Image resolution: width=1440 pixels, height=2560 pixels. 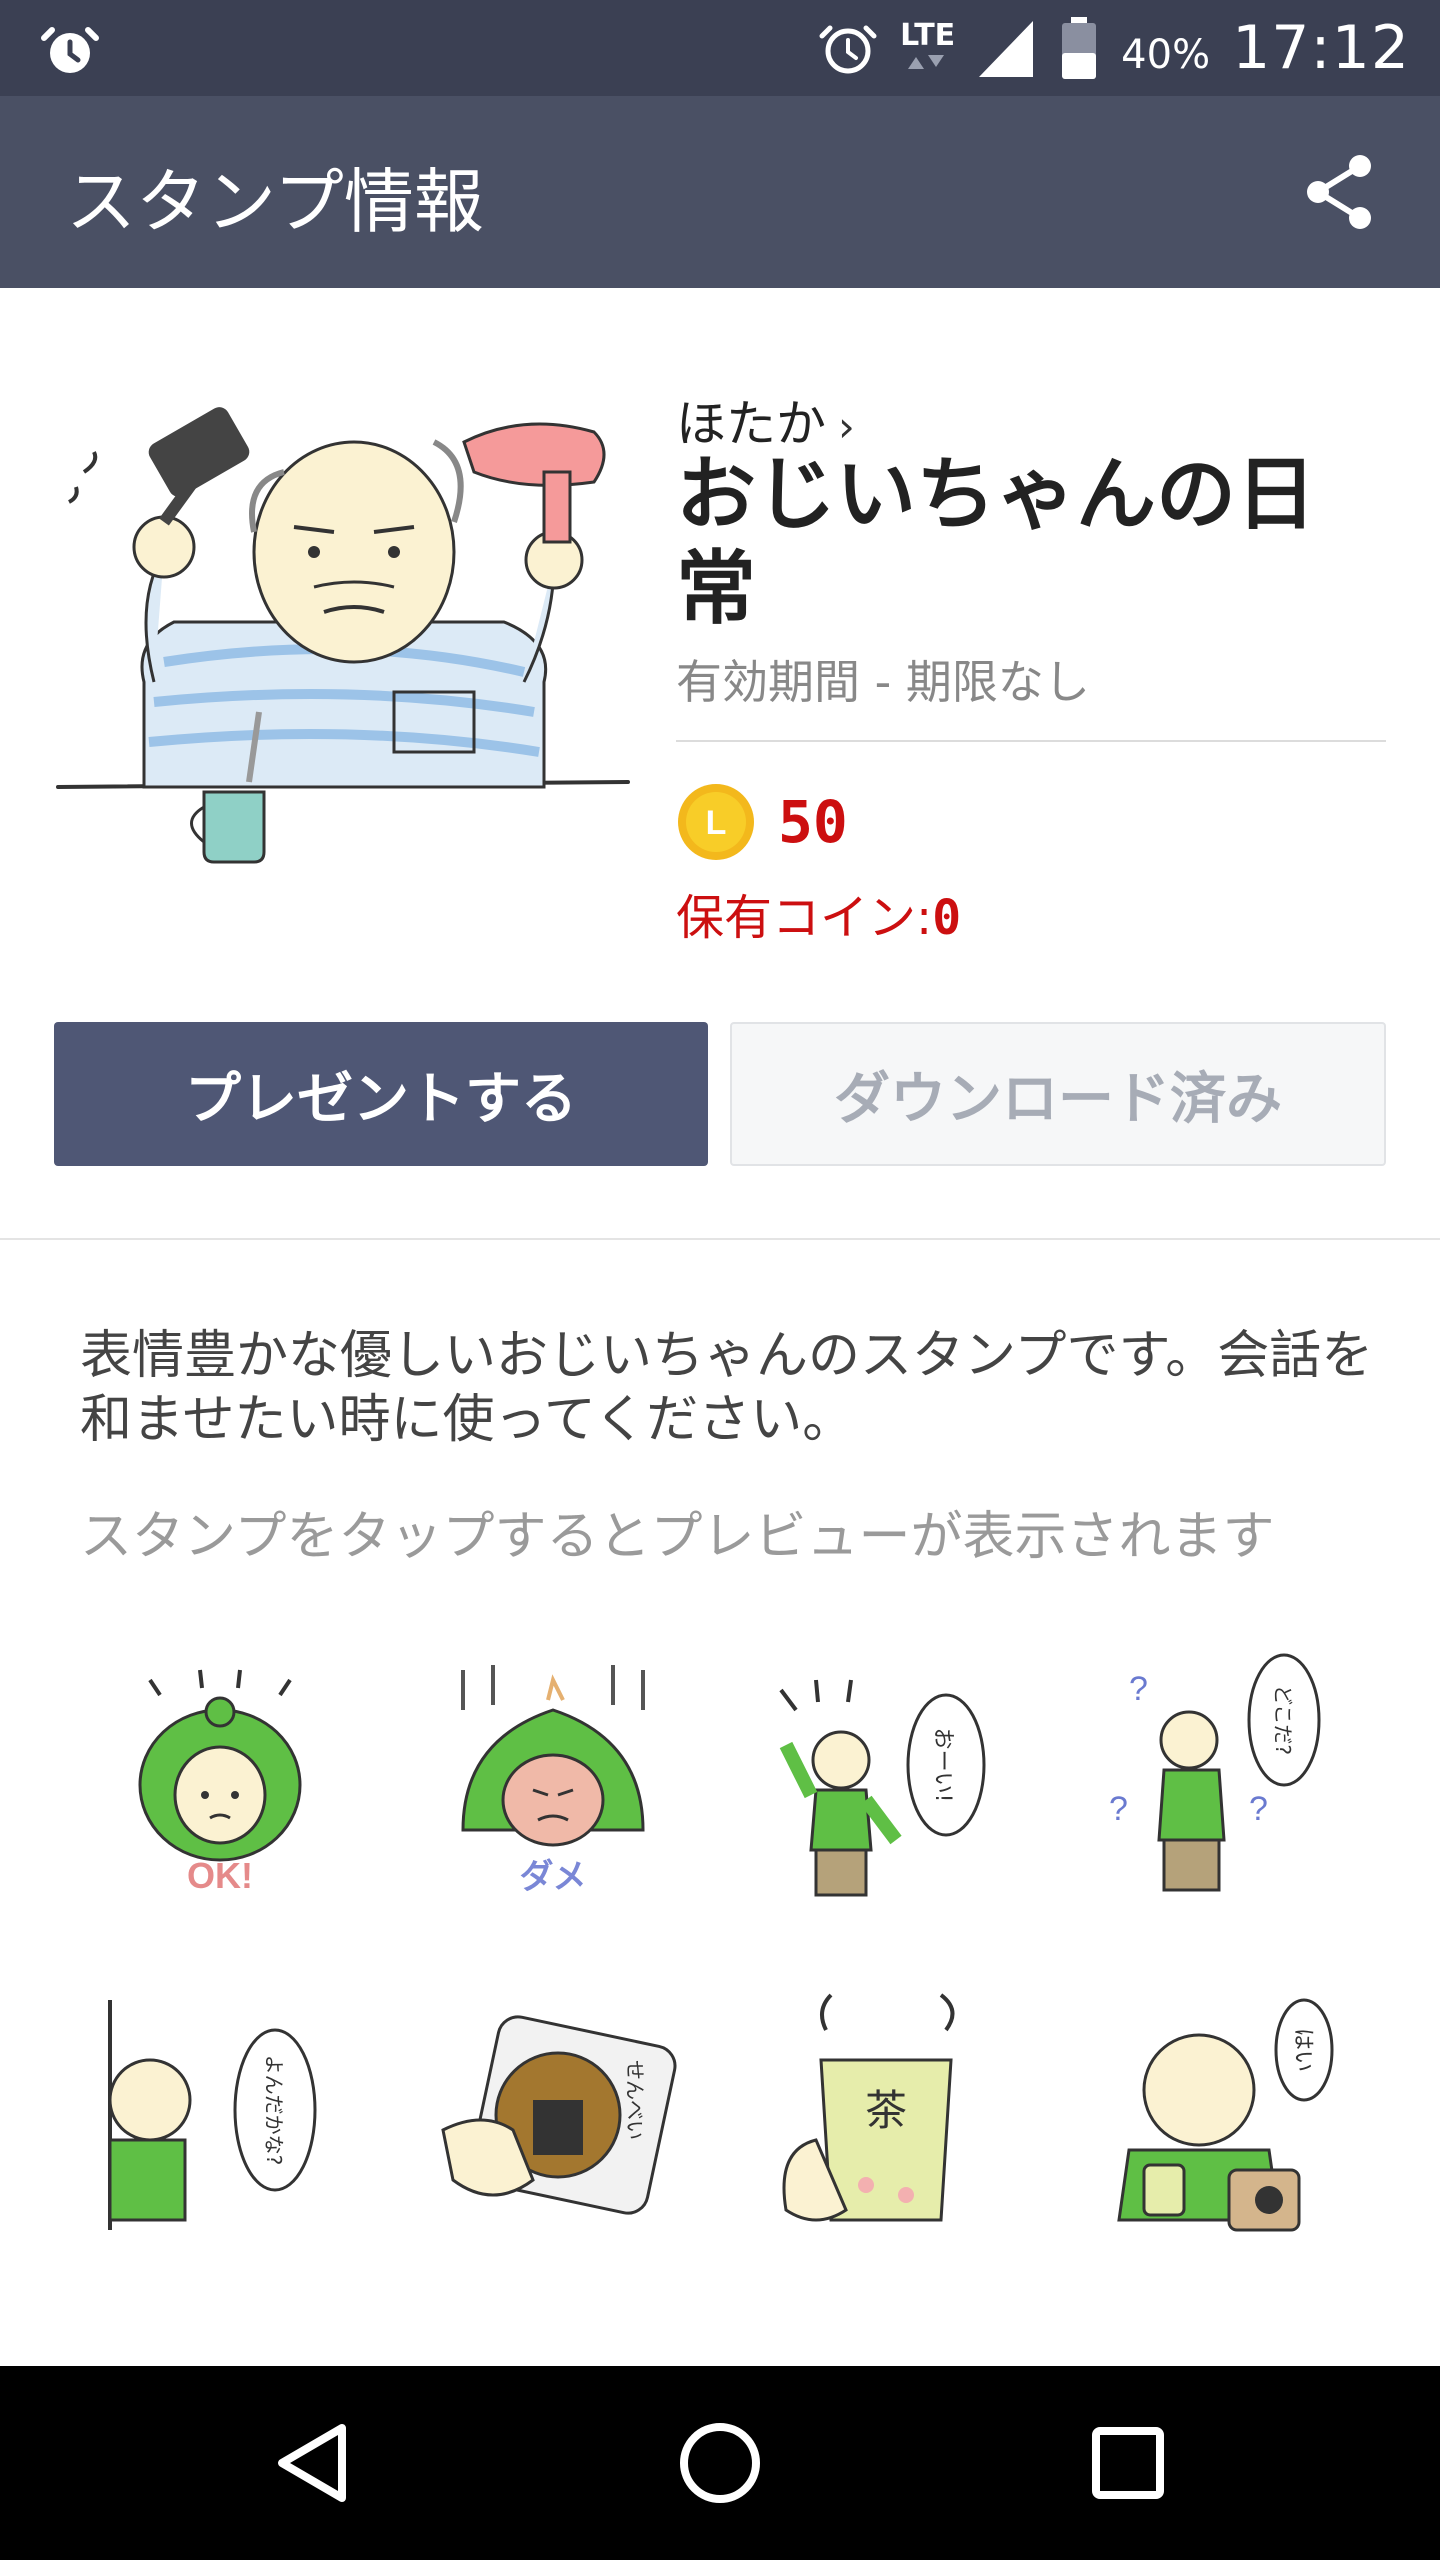 What do you see at coordinates (1321, 48) in the screenshot?
I see `clock-time: 17:12` at bounding box center [1321, 48].